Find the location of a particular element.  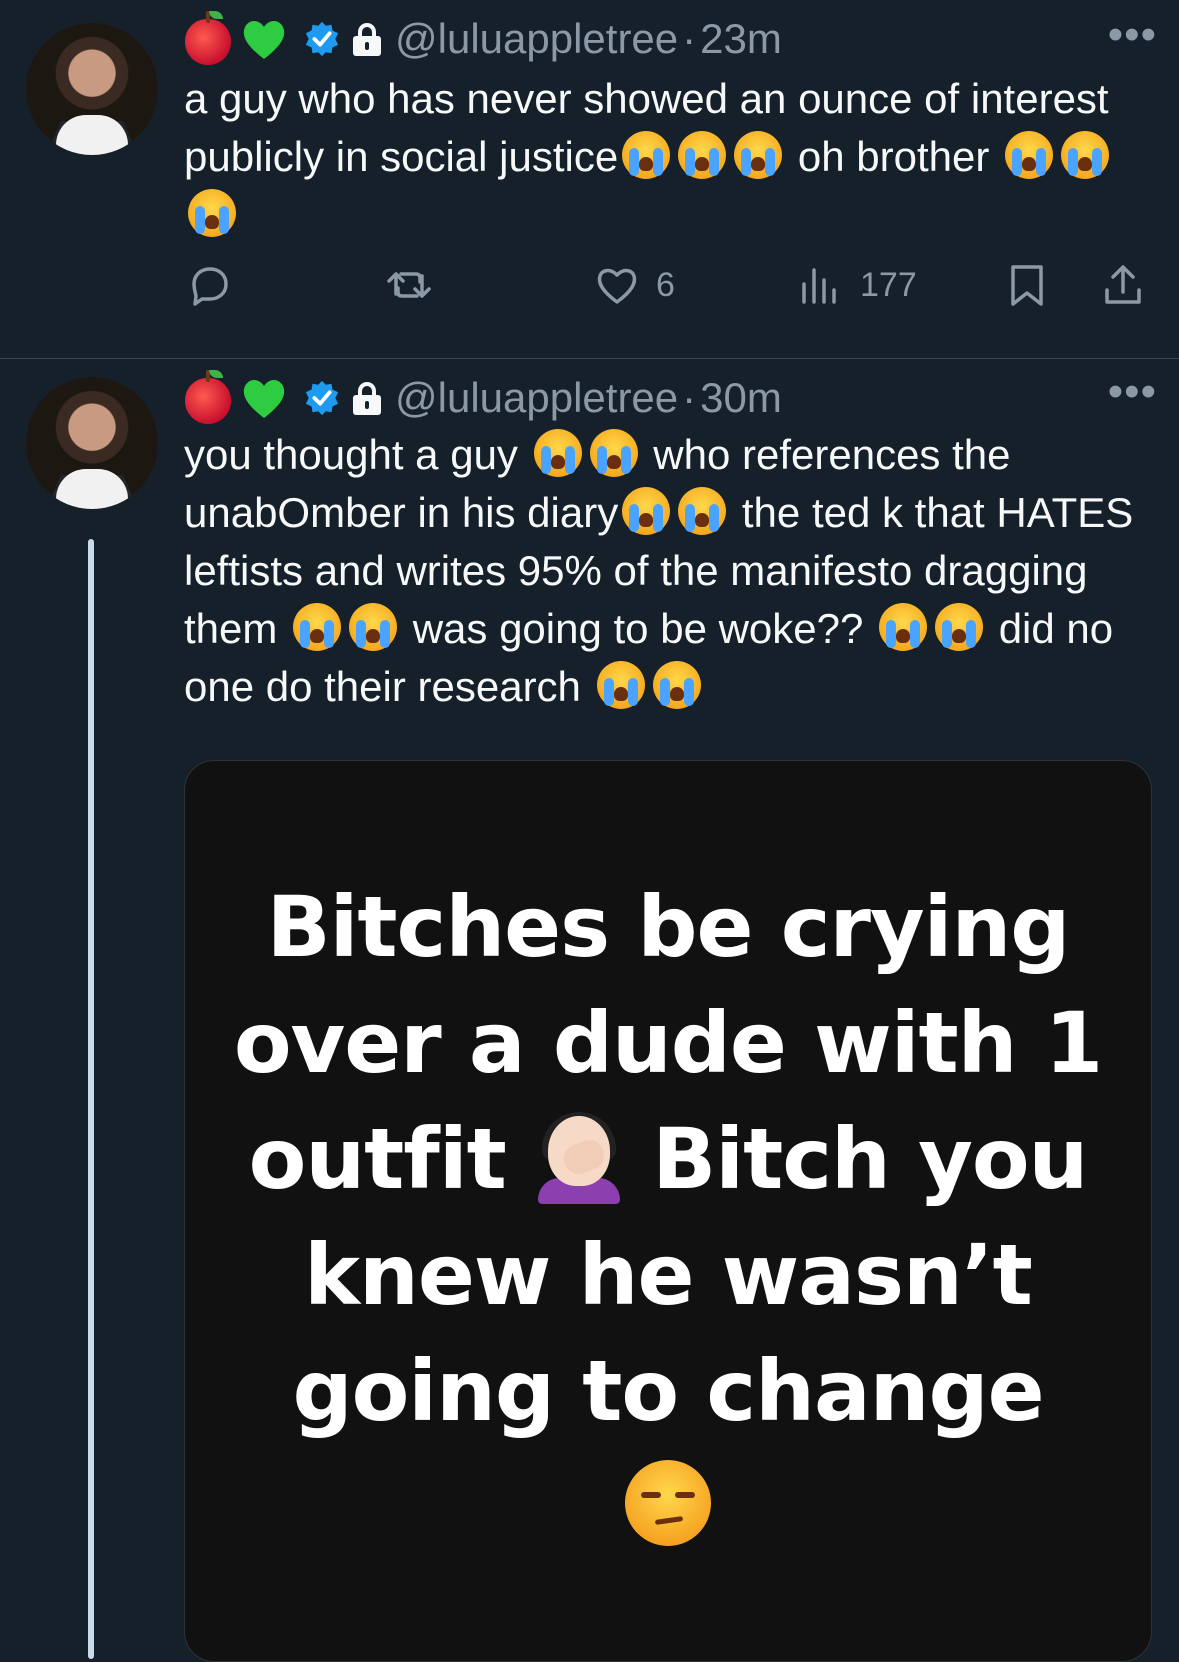

tweet-header: @luluappletree · 30m is located at coordinates (483, 397).